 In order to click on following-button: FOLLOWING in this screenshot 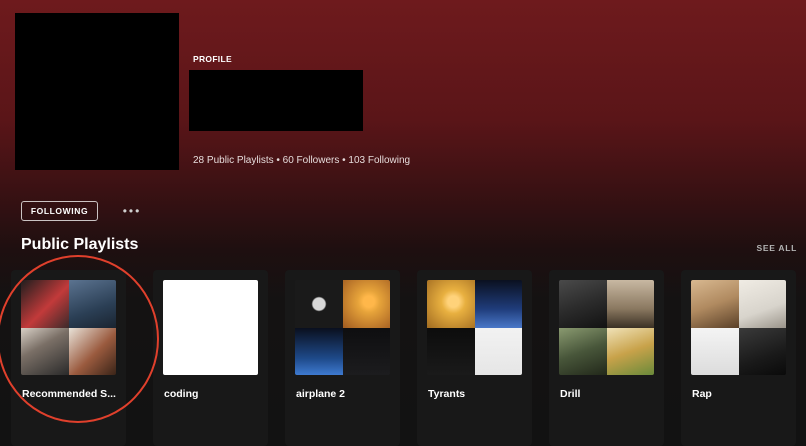, I will do `click(59, 211)`.